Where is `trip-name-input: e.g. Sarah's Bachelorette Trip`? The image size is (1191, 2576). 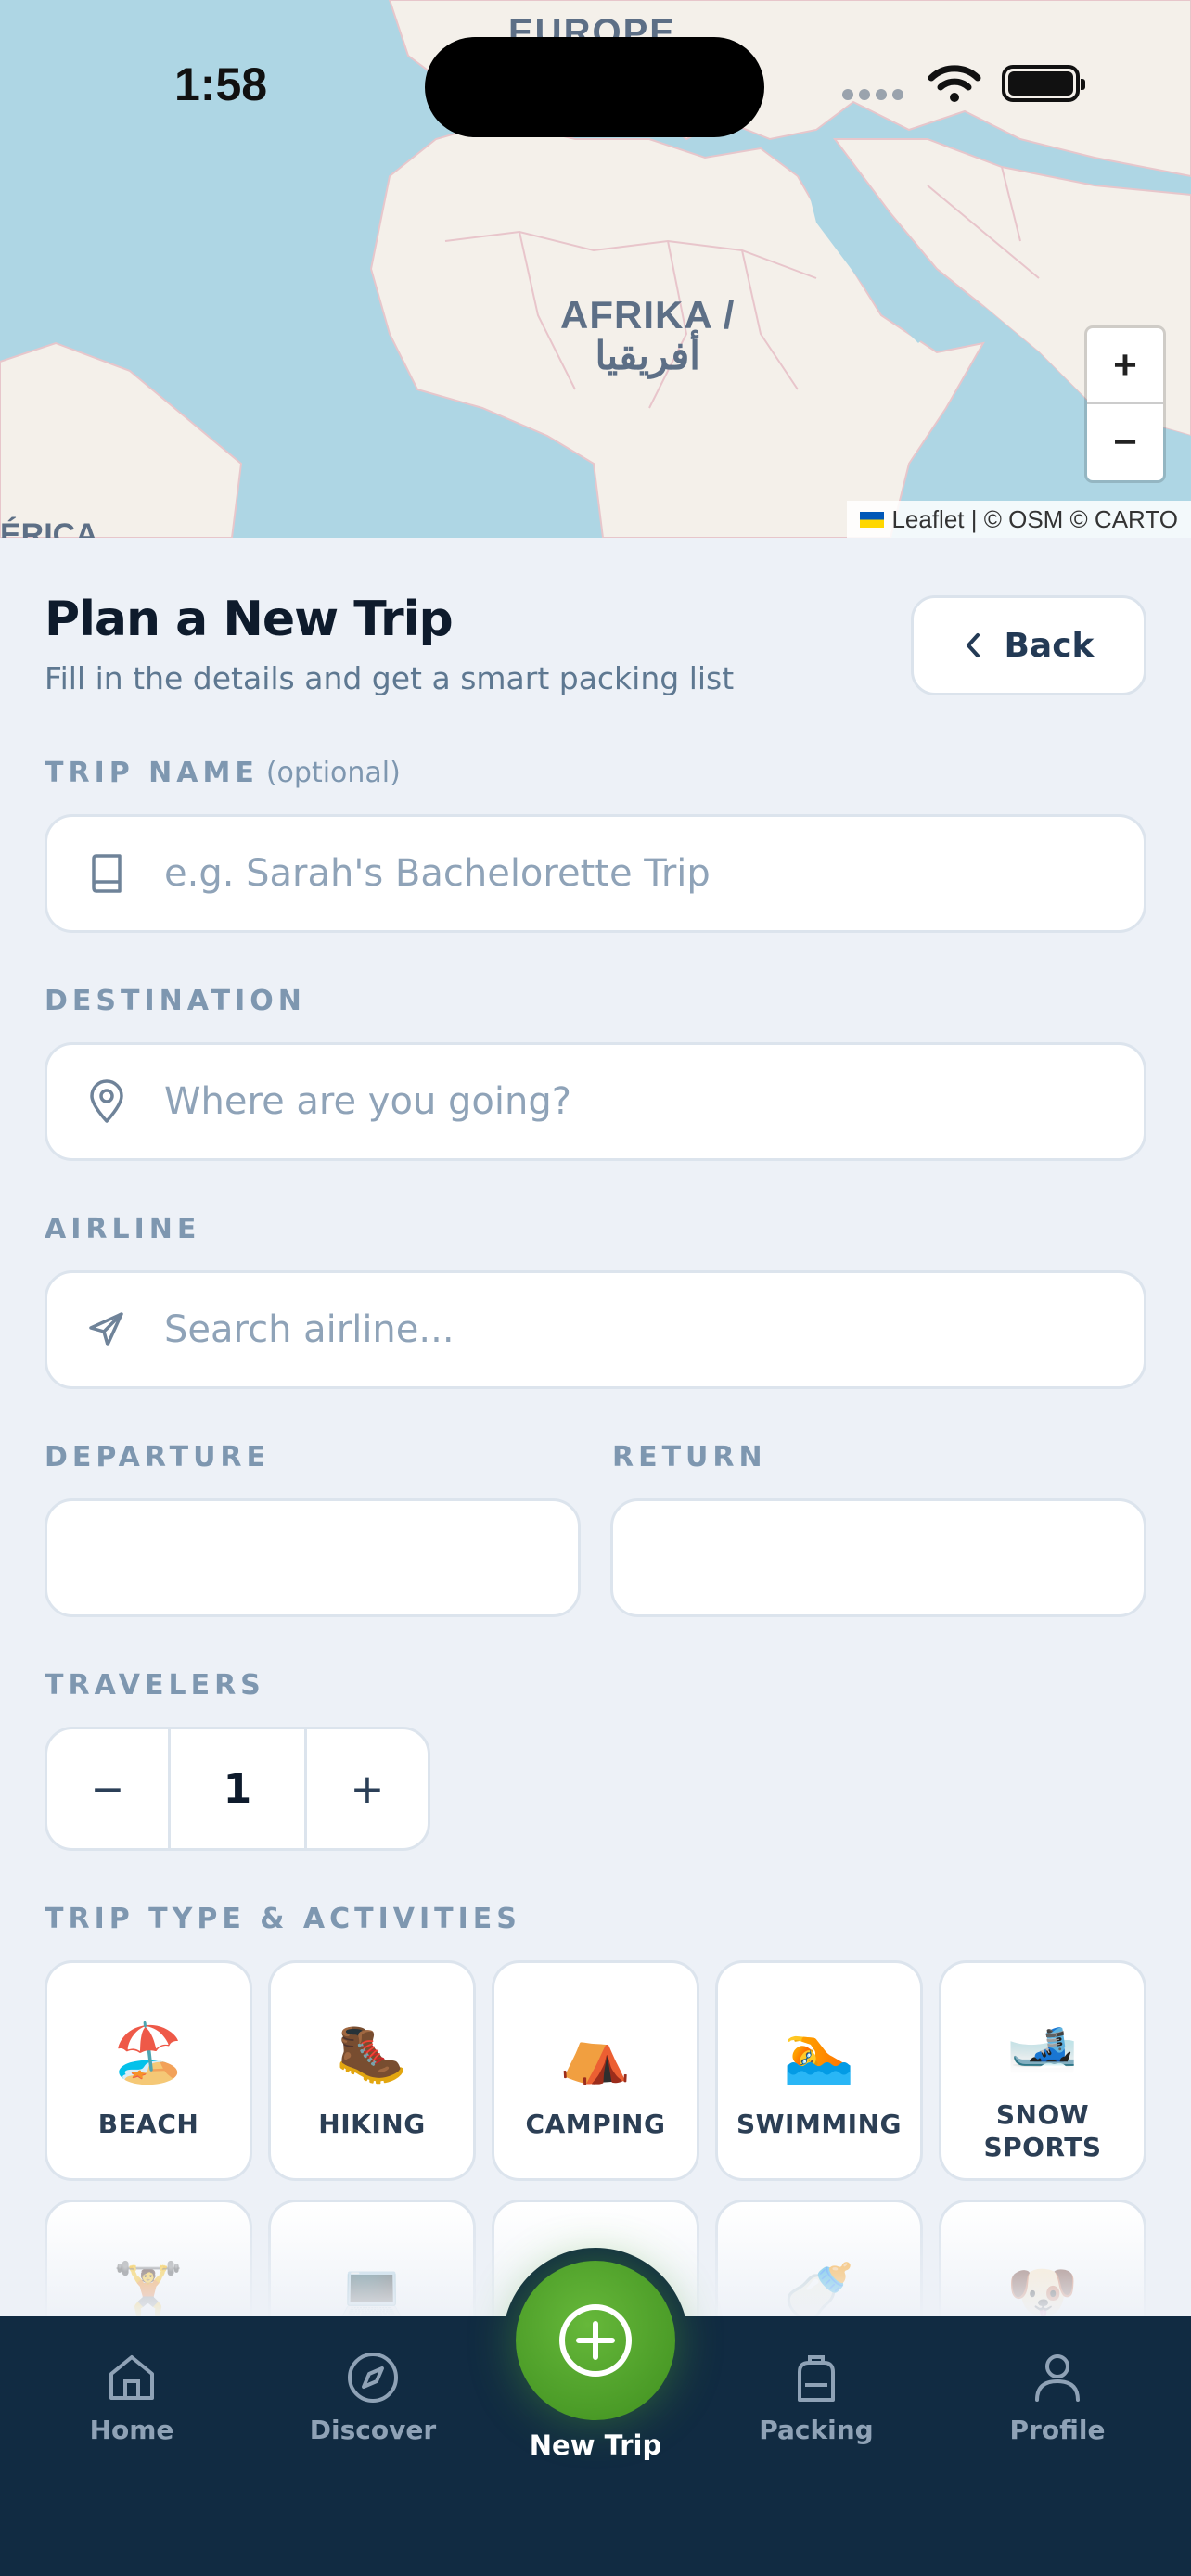 trip-name-input: e.g. Sarah's Bachelorette Trip is located at coordinates (595, 873).